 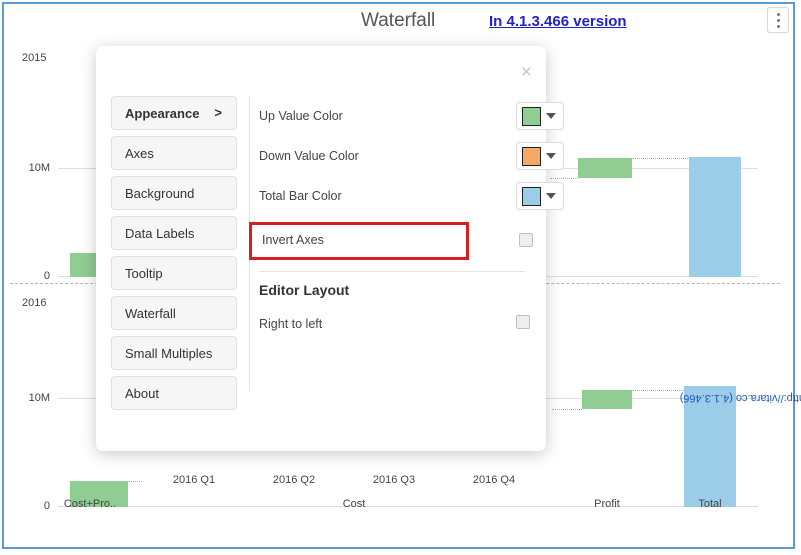 I want to click on option-label: Total Bar Color, so click(x=300, y=196).